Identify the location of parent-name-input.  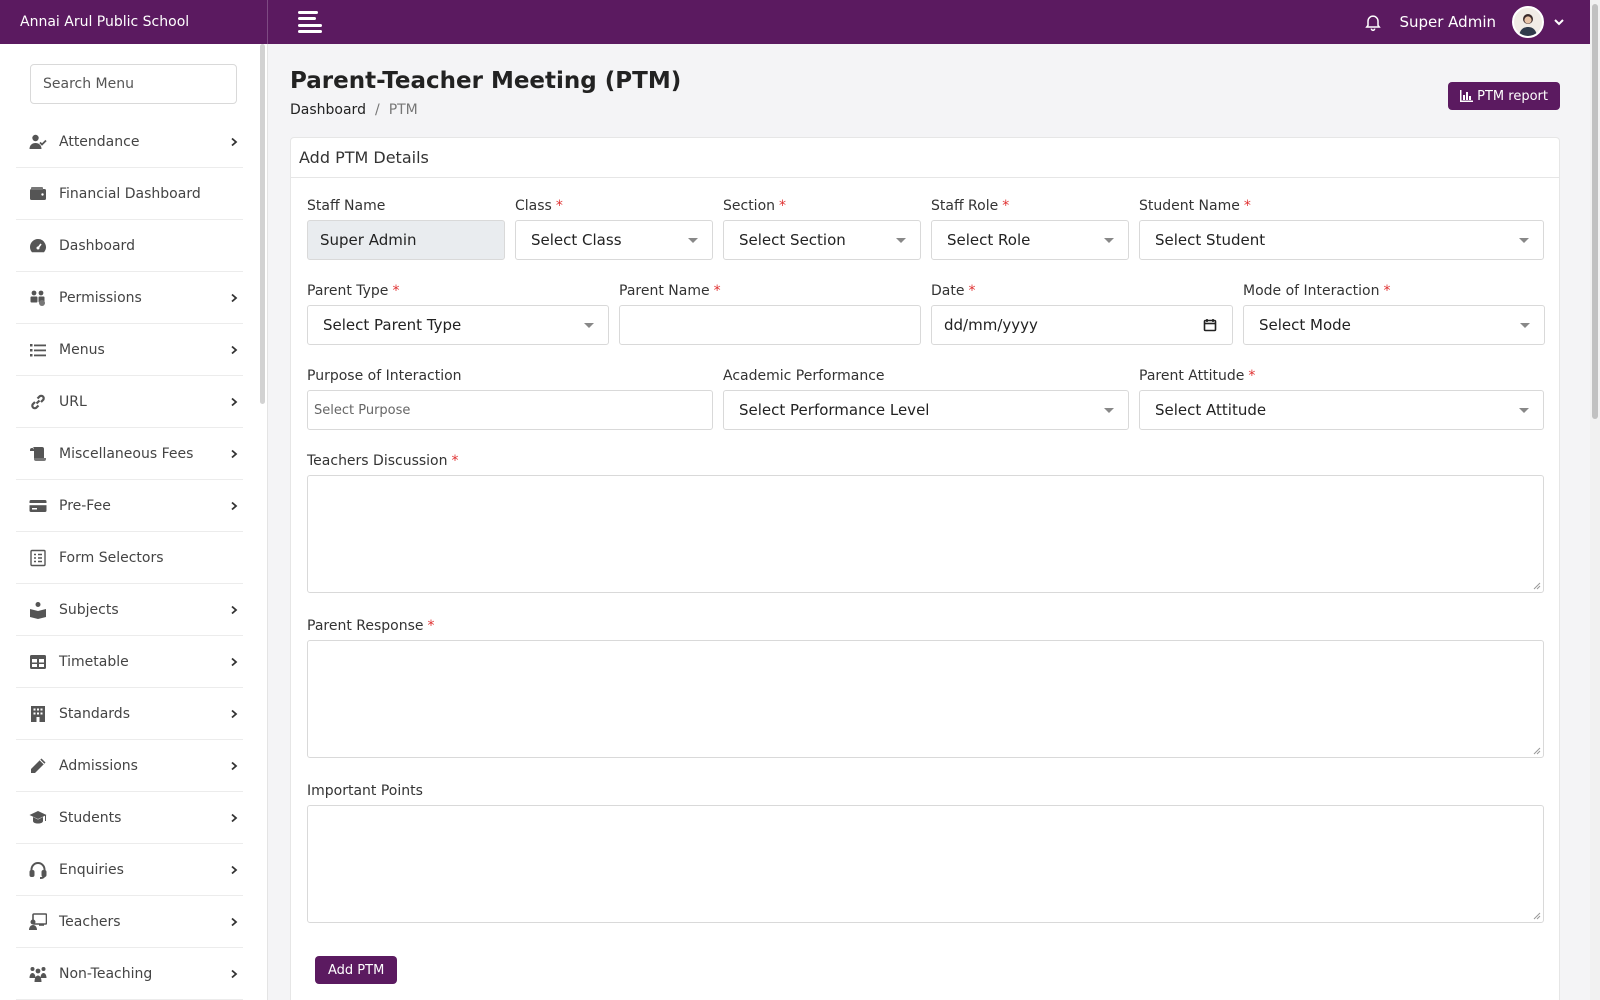
(770, 325).